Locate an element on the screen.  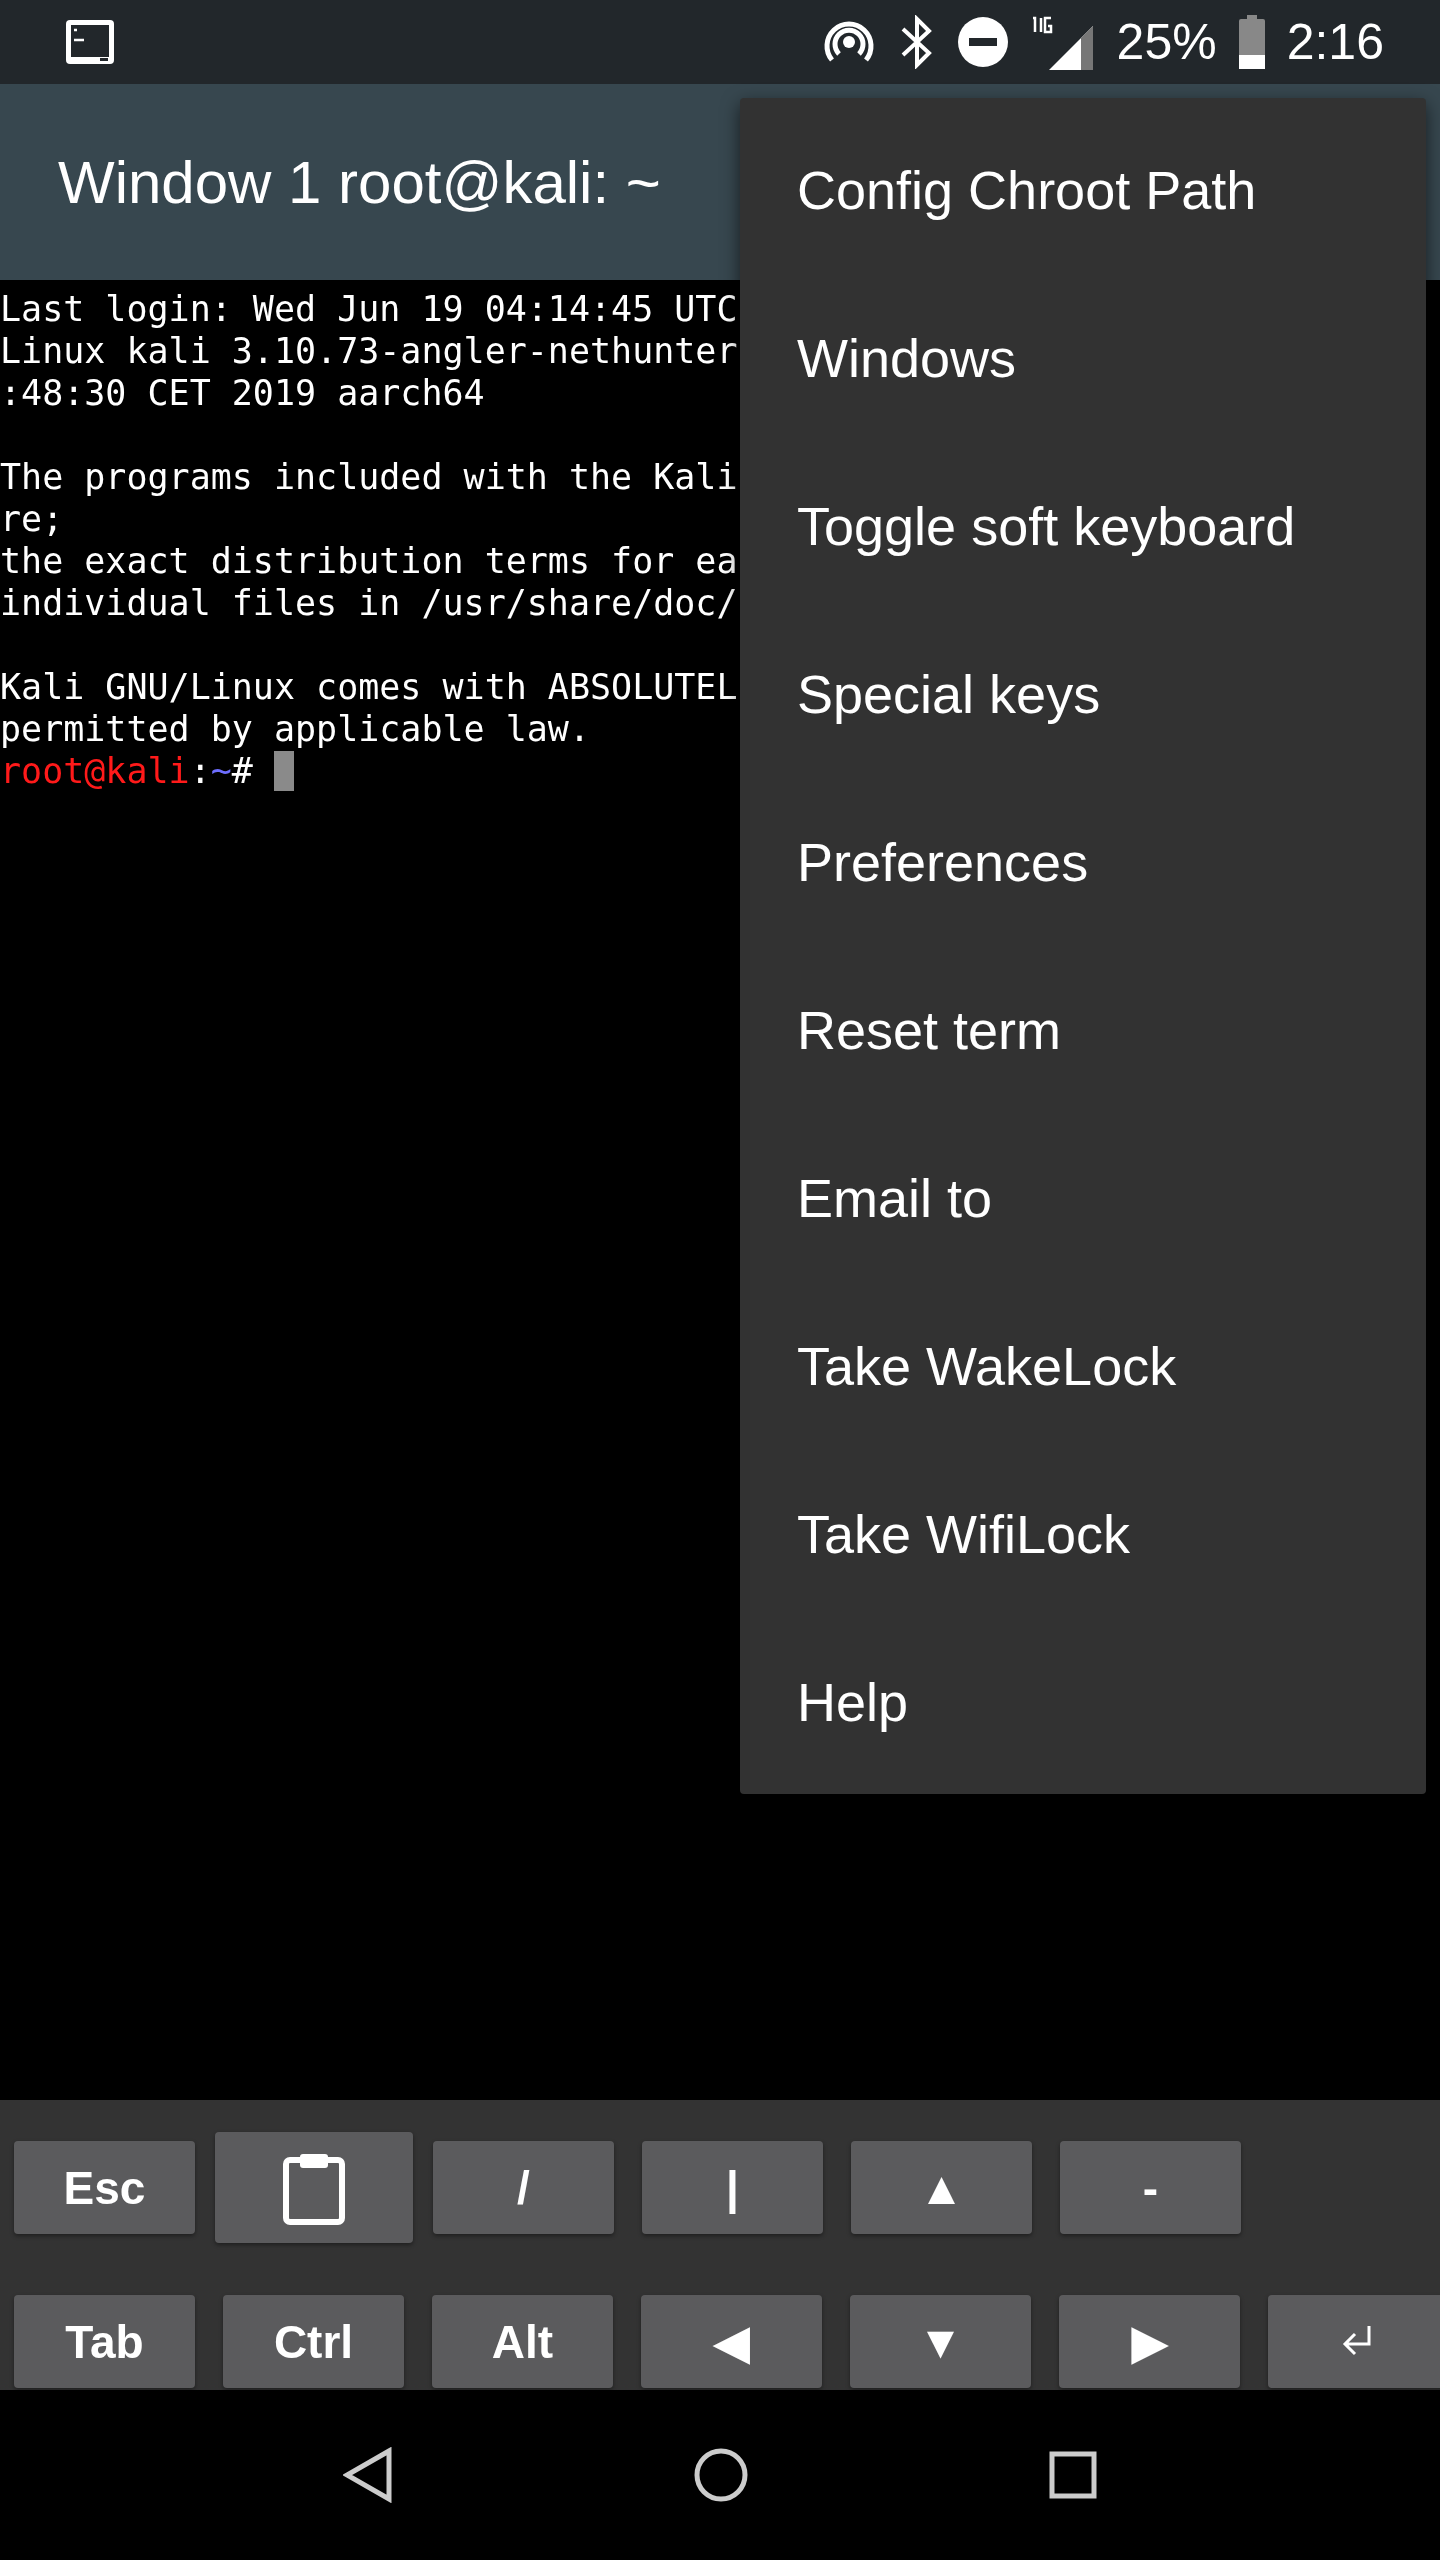
terminal-line: re; is located at coordinates (32, 519).